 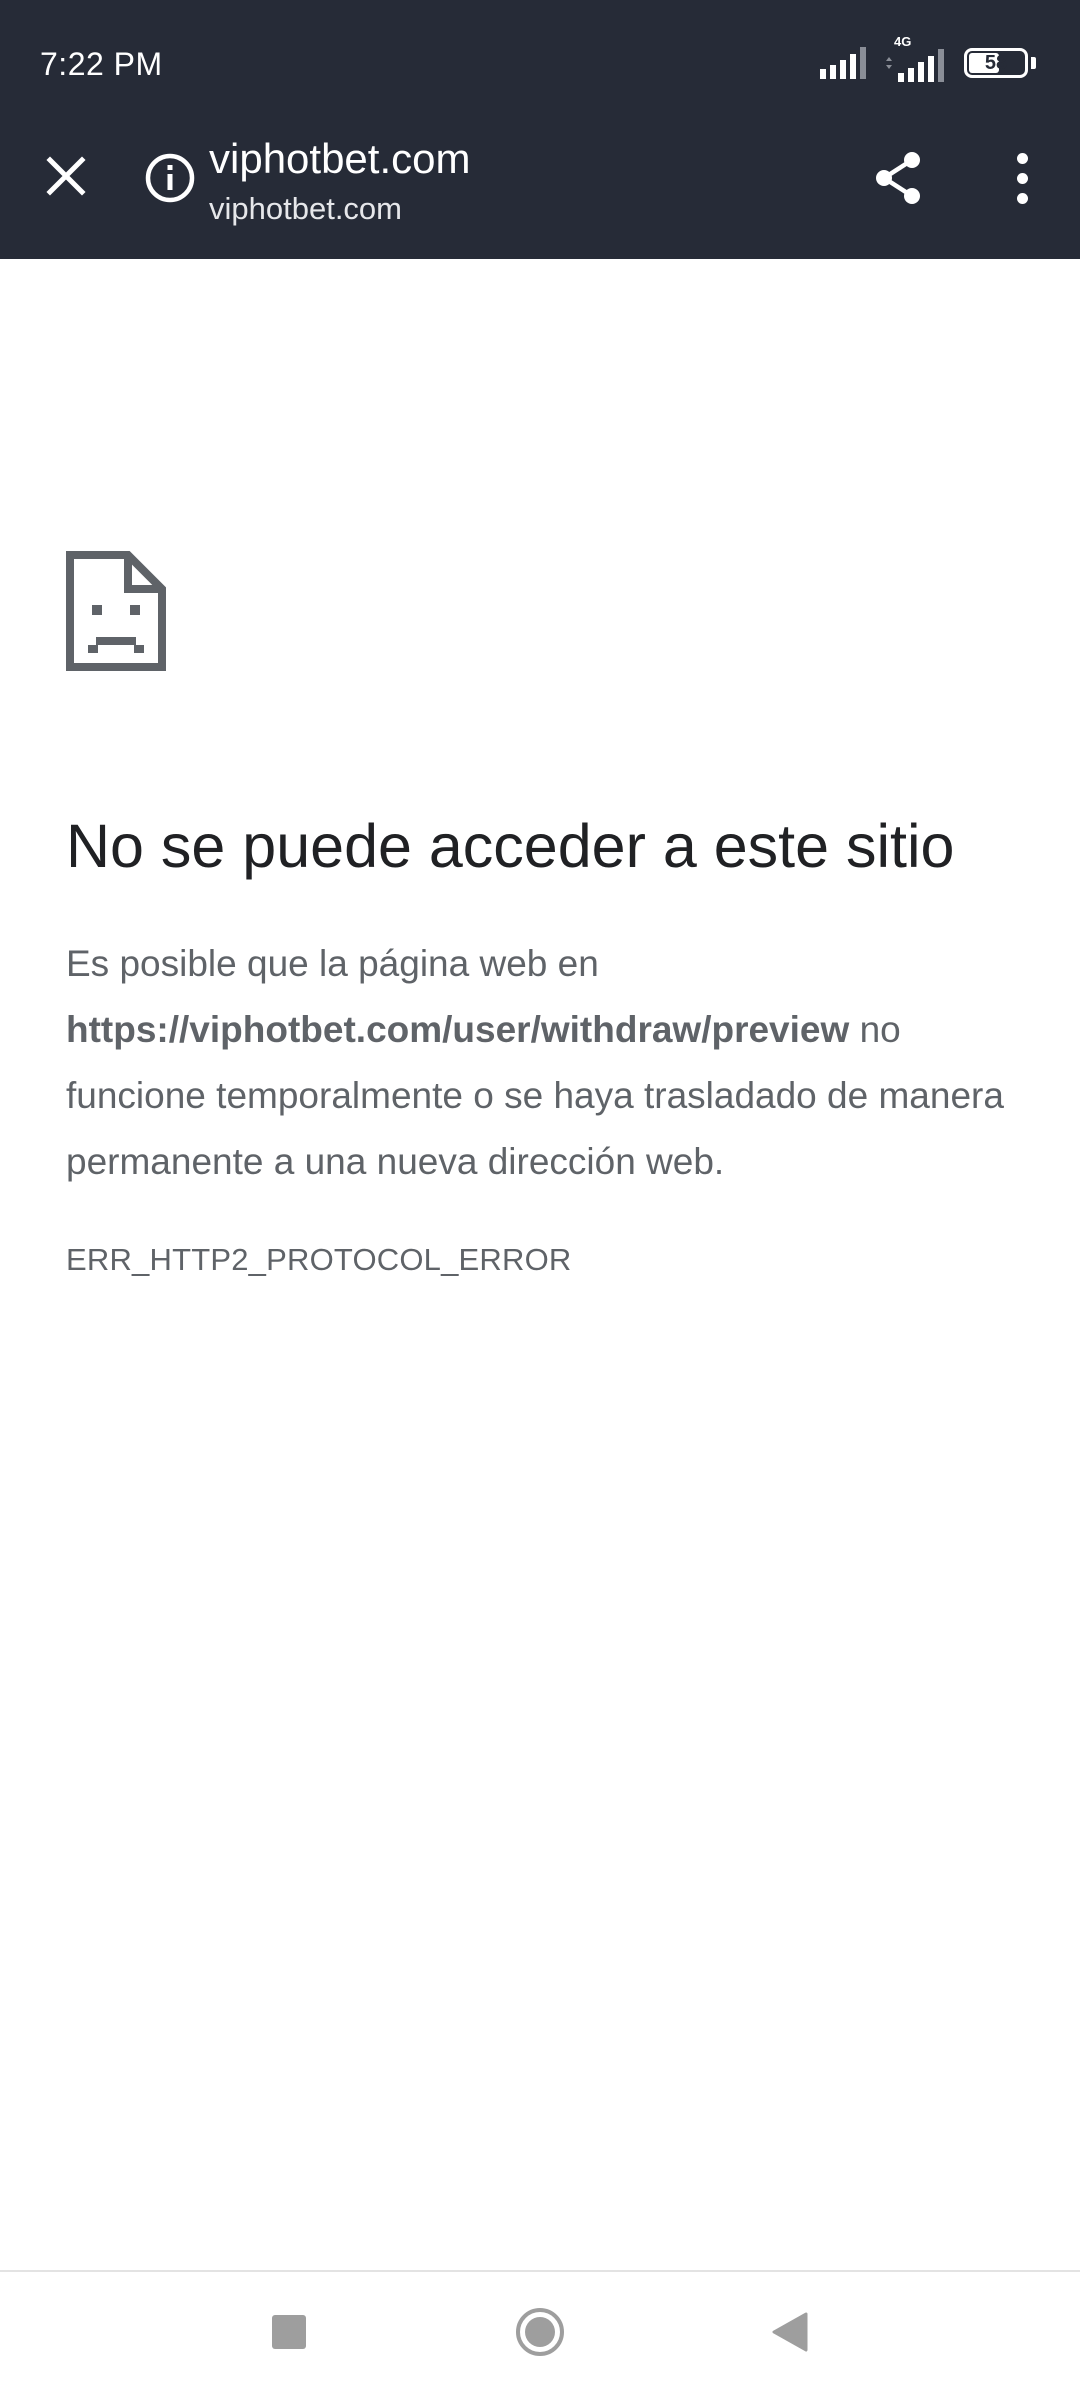 I want to click on status-time: 7:22 PM, so click(x=101, y=64).